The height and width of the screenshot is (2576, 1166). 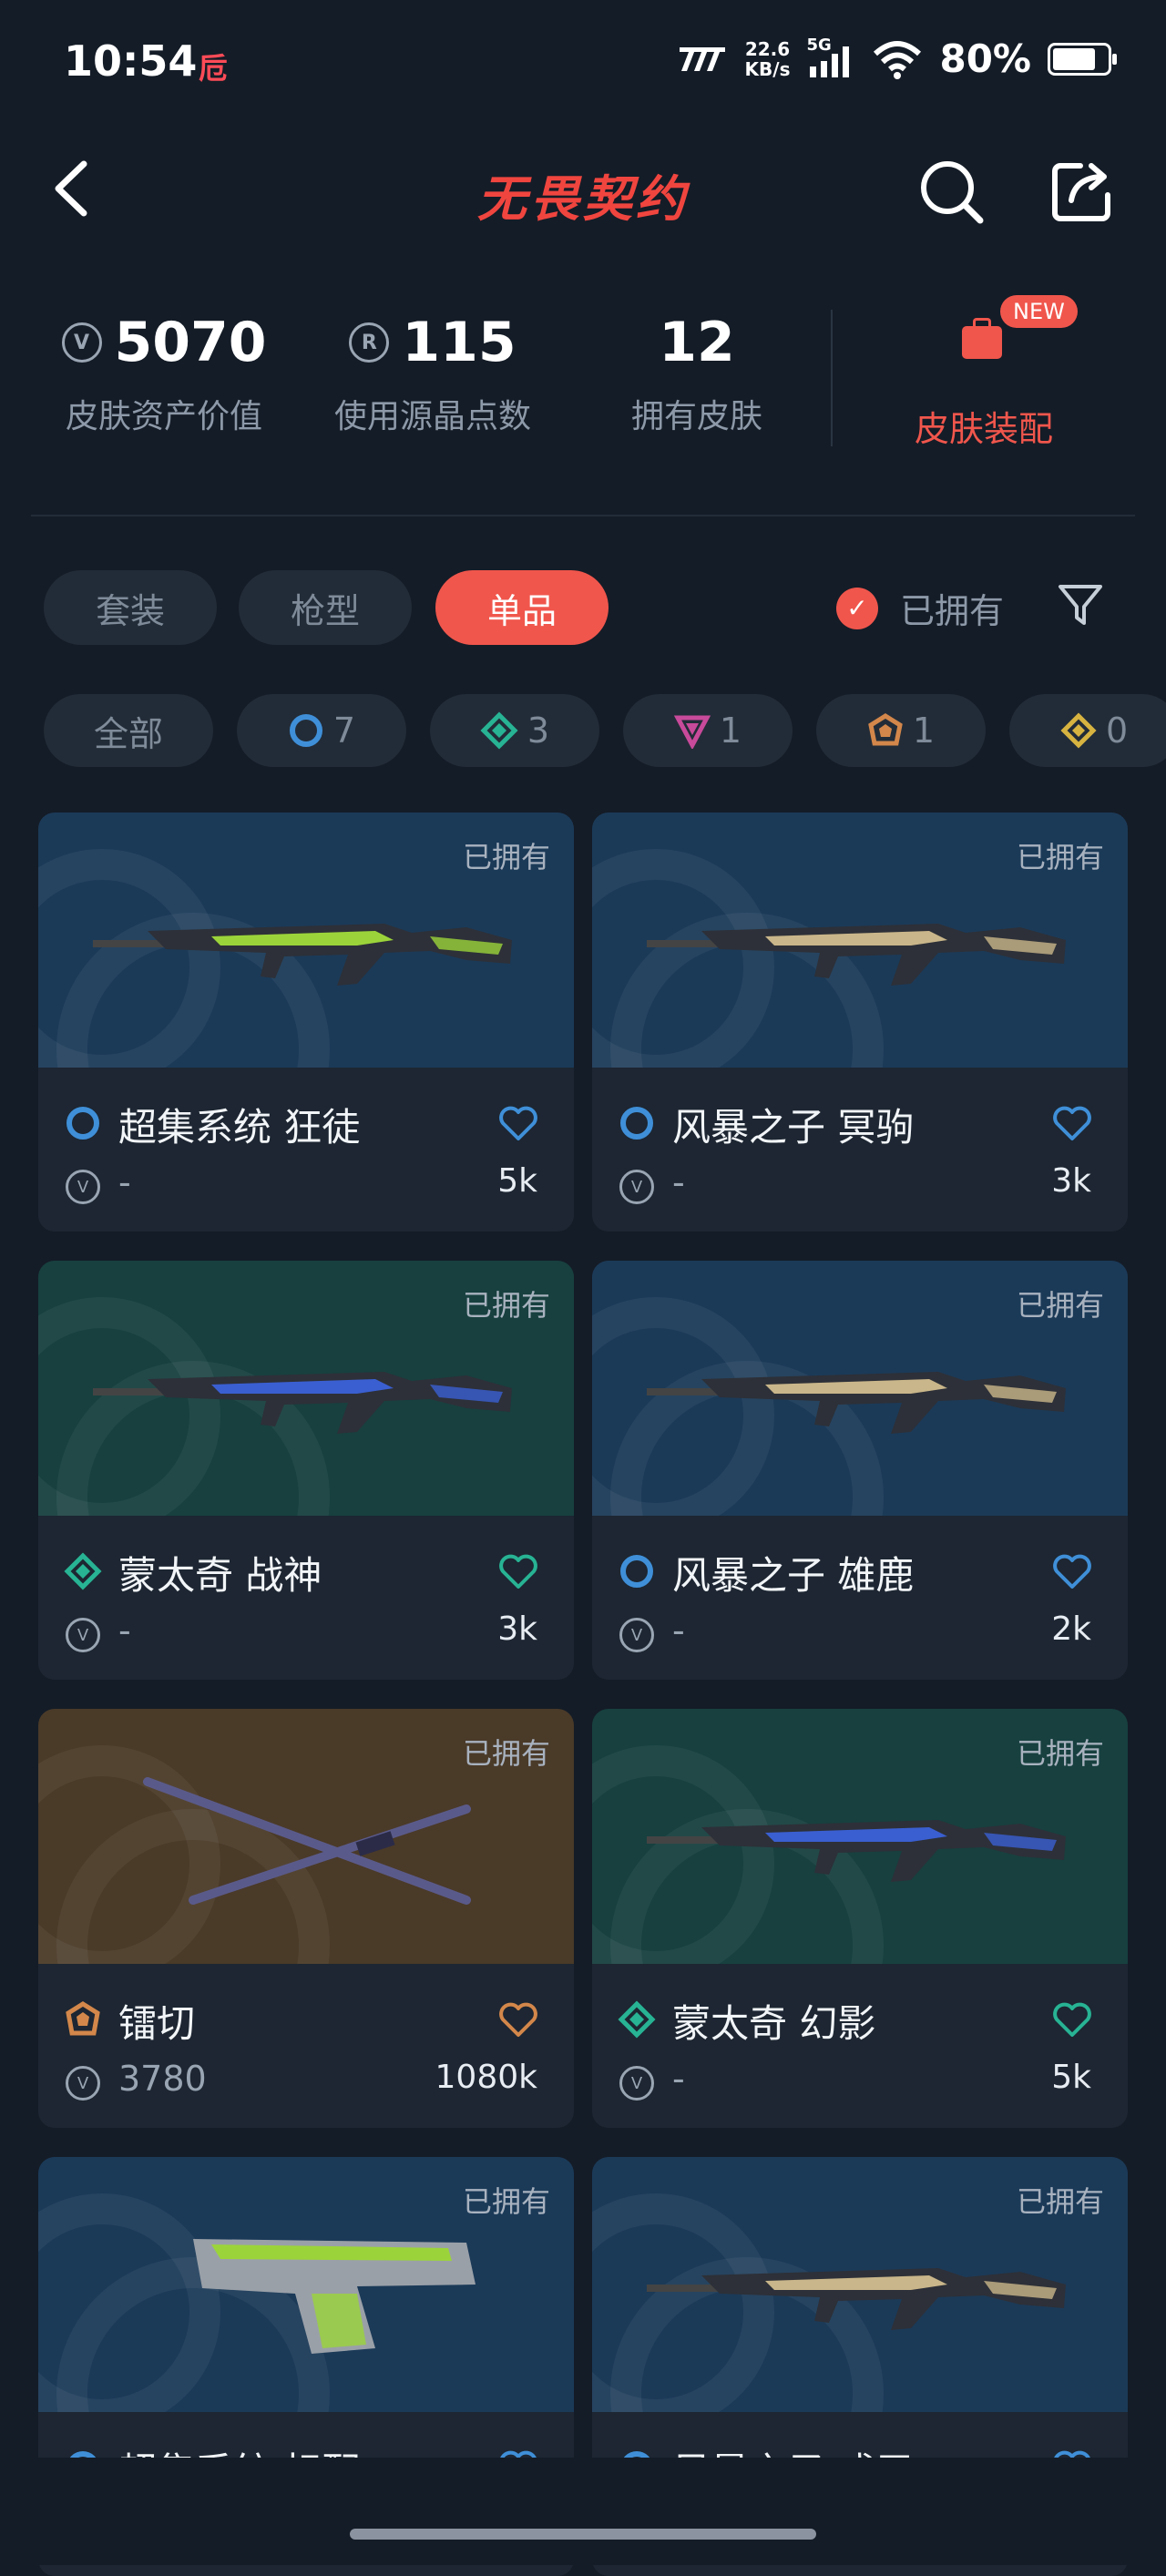 What do you see at coordinates (130, 608) in the screenshot?
I see `tab-sets: 套装` at bounding box center [130, 608].